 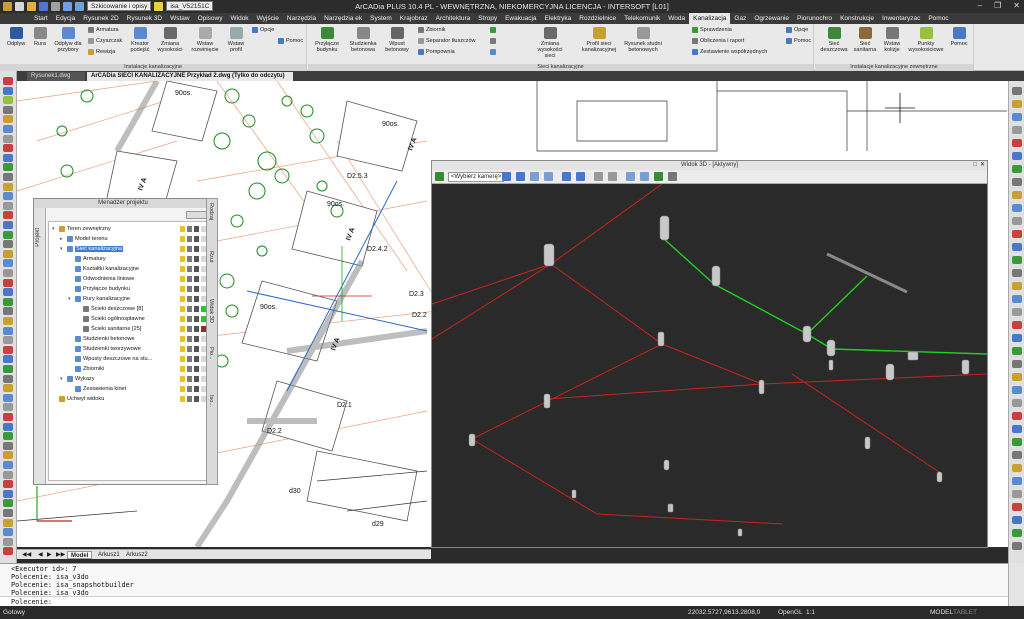 I want to click on tree-item: Ścieki sanitarne [25], so click(x=108, y=328).